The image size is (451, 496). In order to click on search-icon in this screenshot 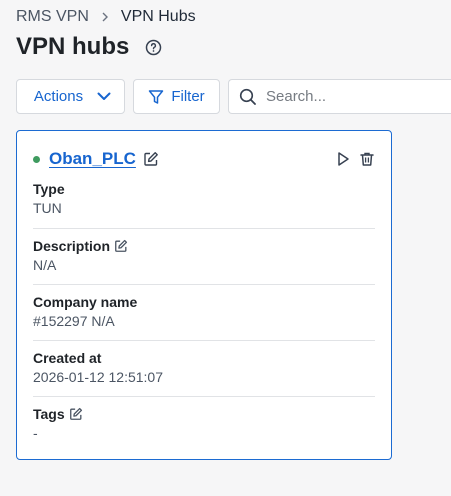, I will do `click(248, 97)`.